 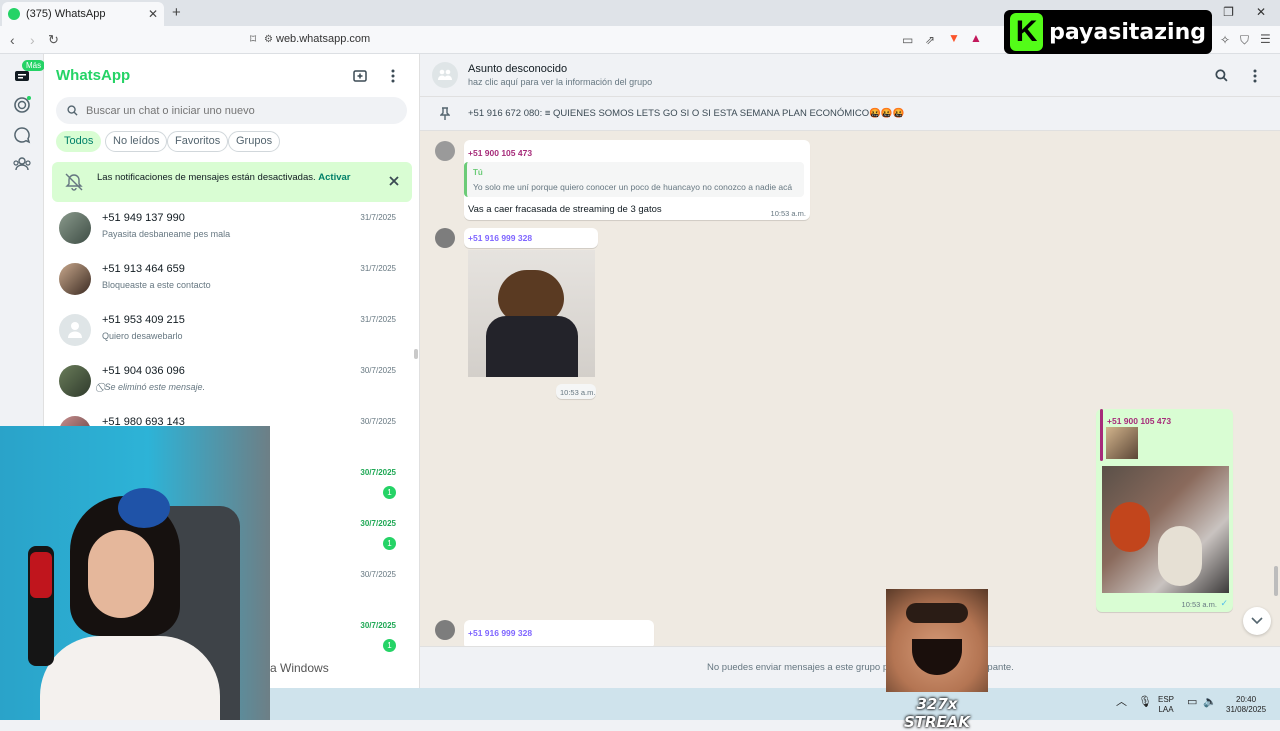 I want to click on scroll-down-button, so click(x=1257, y=621).